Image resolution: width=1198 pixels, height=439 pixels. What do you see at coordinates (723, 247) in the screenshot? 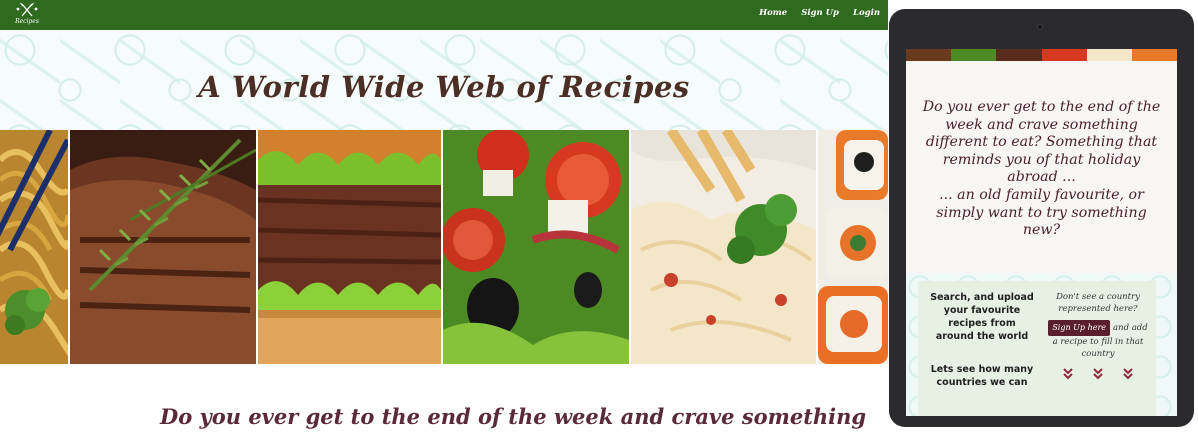
I see `pasta-image` at bounding box center [723, 247].